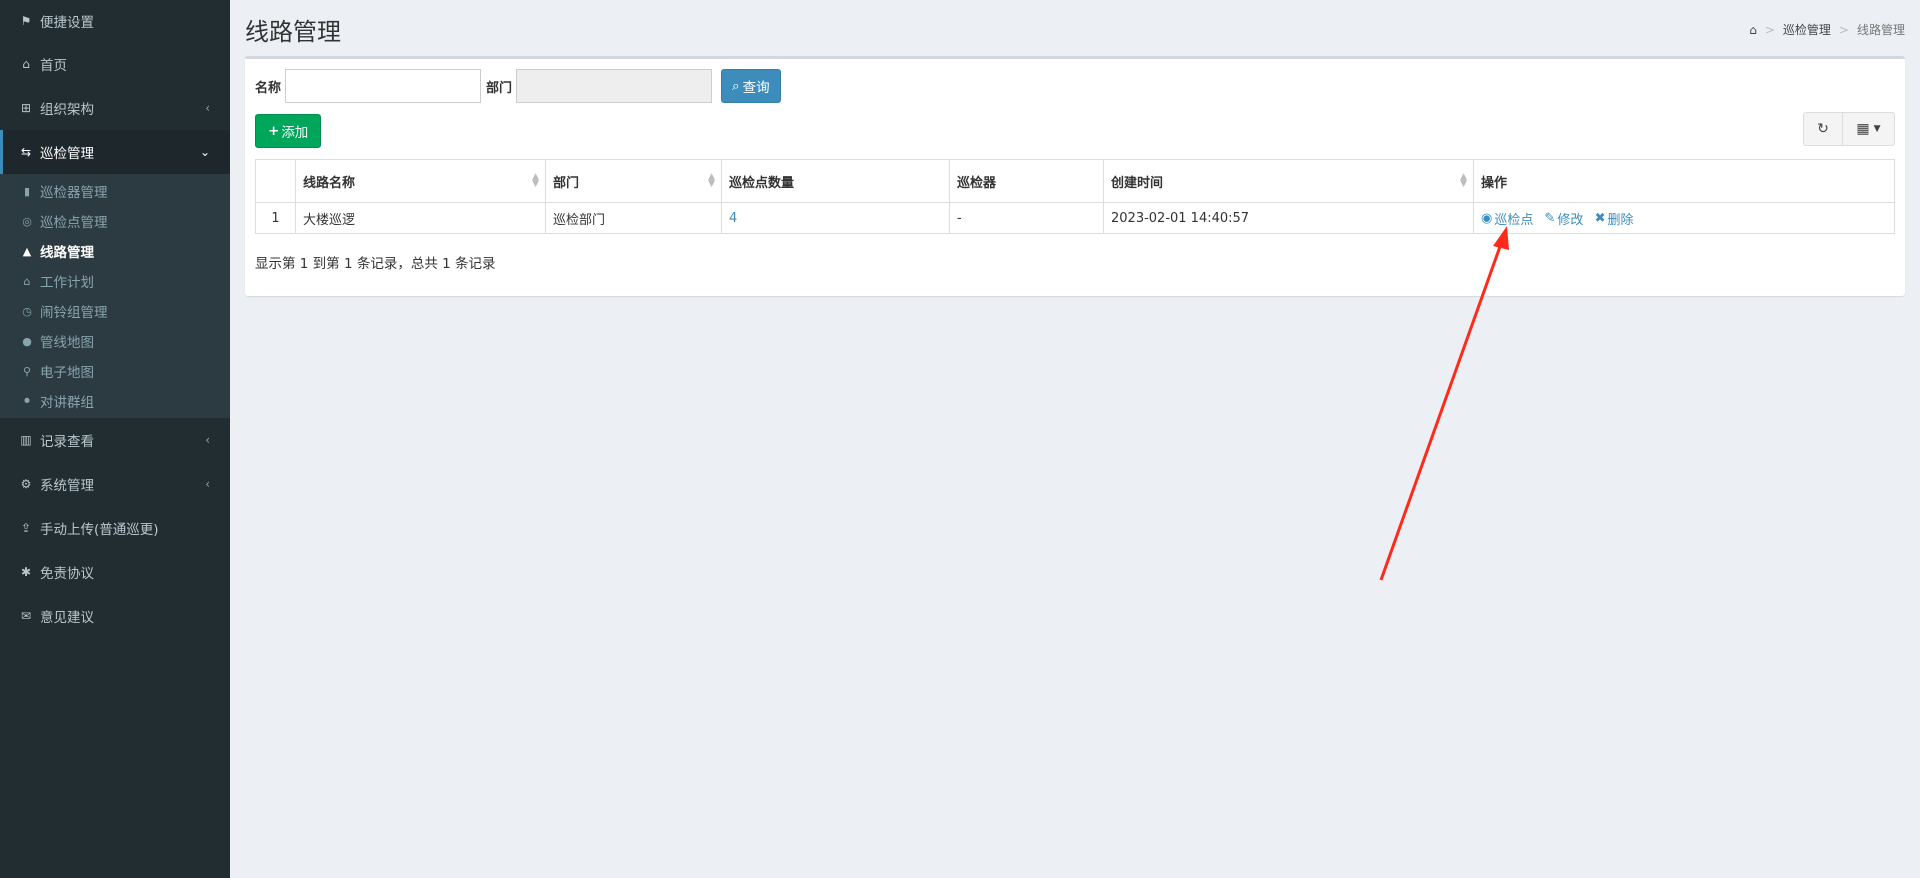 The height and width of the screenshot is (878, 1920). I want to click on device-icon: ▮, so click(27, 191).